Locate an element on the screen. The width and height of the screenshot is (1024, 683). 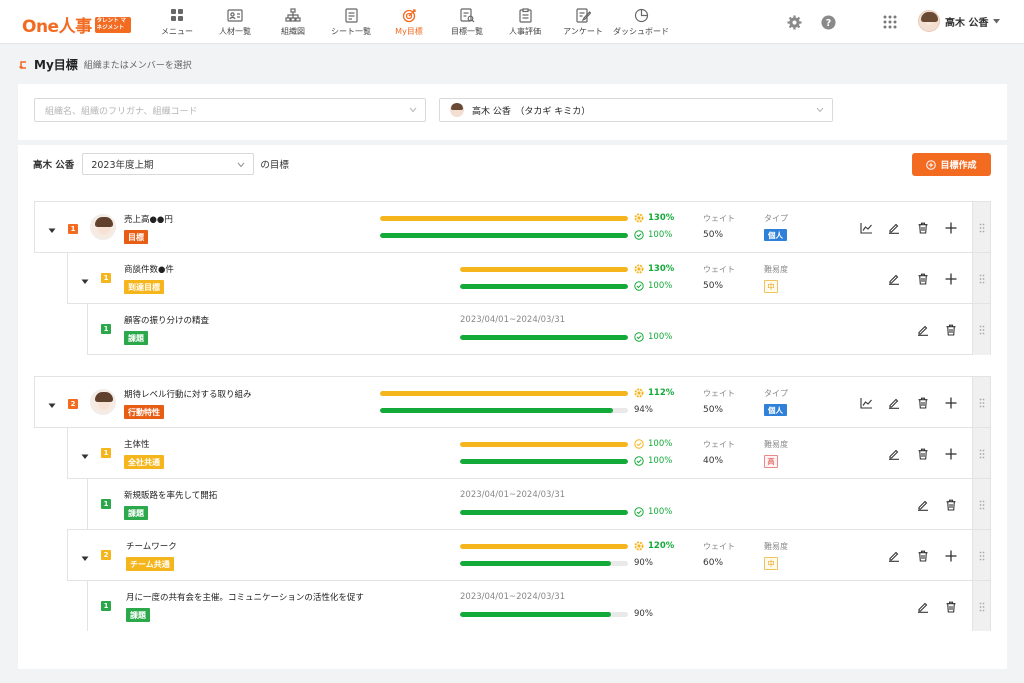
nav-item-8: ダッシュボード is located at coordinates (641, 22).